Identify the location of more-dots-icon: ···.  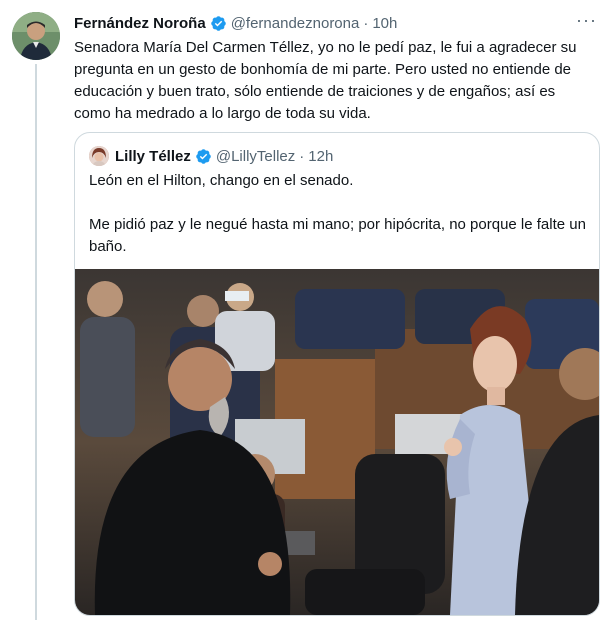
(586, 20).